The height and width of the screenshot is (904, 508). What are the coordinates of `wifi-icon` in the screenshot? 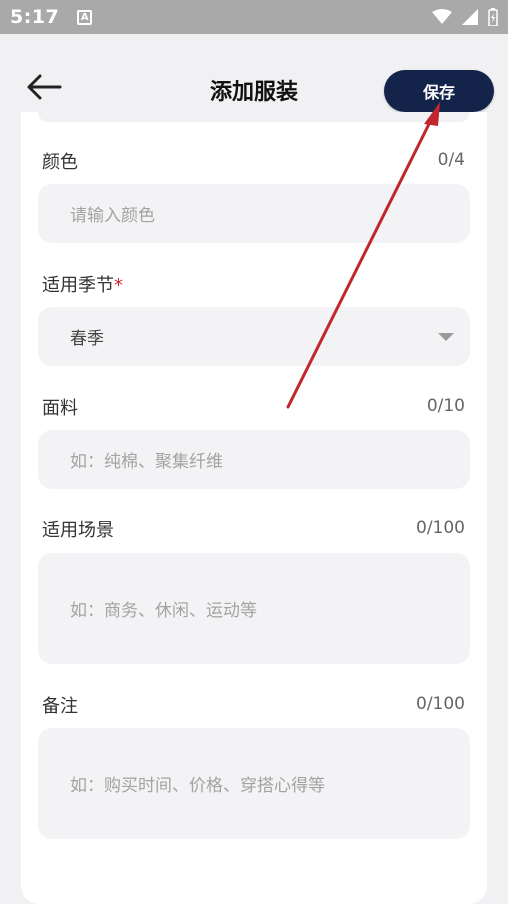 It's located at (442, 16).